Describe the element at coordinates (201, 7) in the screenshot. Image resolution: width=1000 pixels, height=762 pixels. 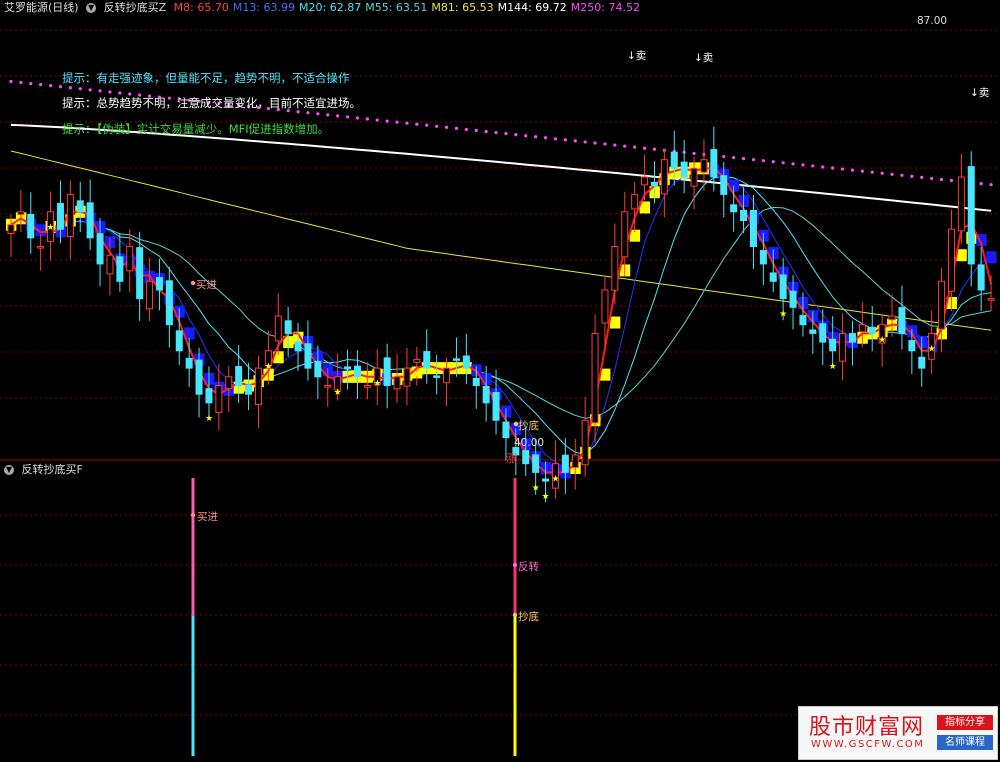
I see `ma-value-0: M8: 65.70` at that location.